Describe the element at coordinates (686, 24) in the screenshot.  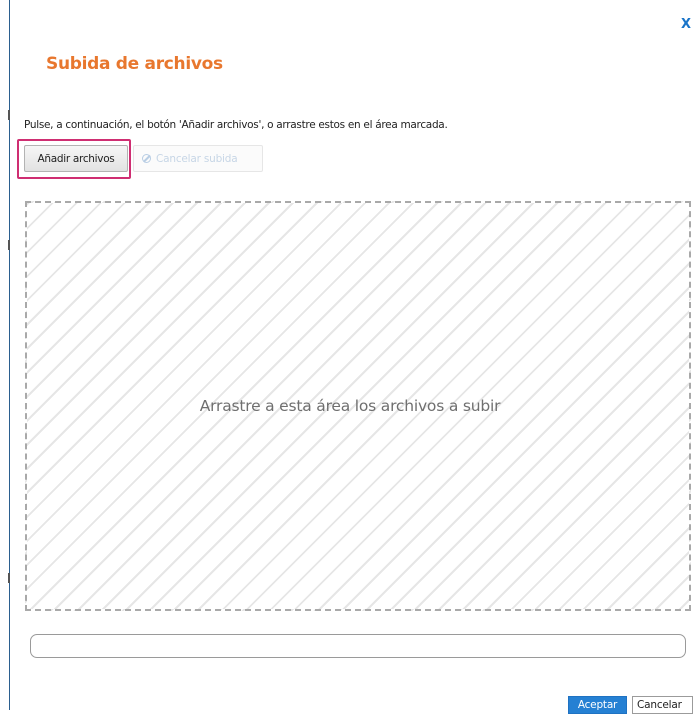
I see `close-button: X` at that location.